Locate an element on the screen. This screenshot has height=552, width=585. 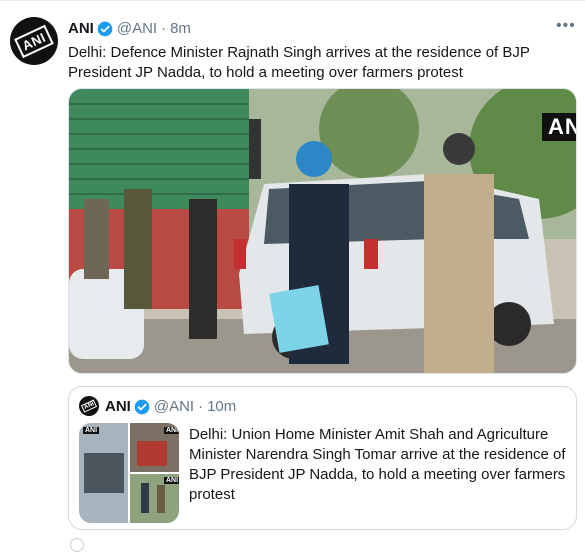
quoted-timestamp: 10m is located at coordinates (222, 406).